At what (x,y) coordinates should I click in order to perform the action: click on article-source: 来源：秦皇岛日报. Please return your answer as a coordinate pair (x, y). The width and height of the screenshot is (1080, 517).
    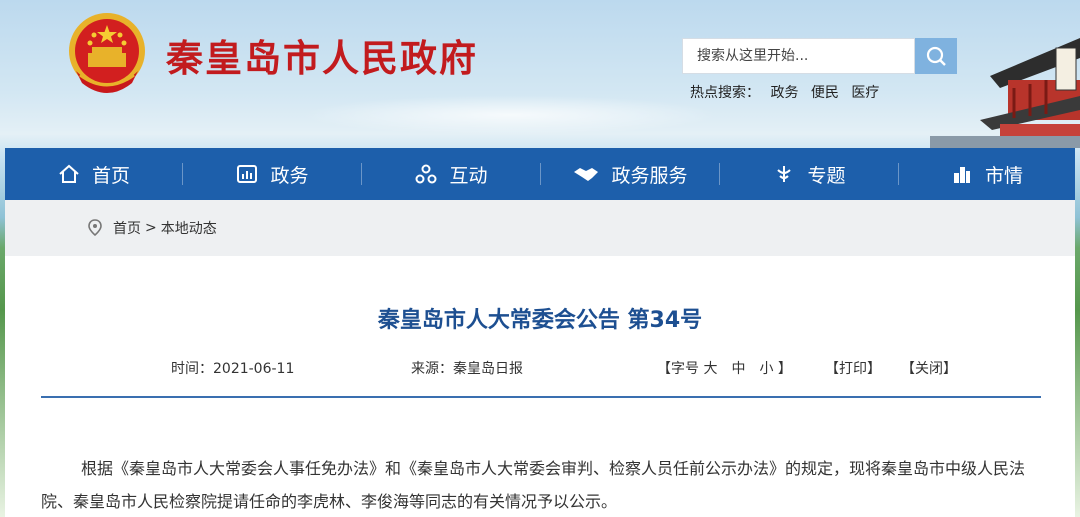
    Looking at the image, I should click on (467, 369).